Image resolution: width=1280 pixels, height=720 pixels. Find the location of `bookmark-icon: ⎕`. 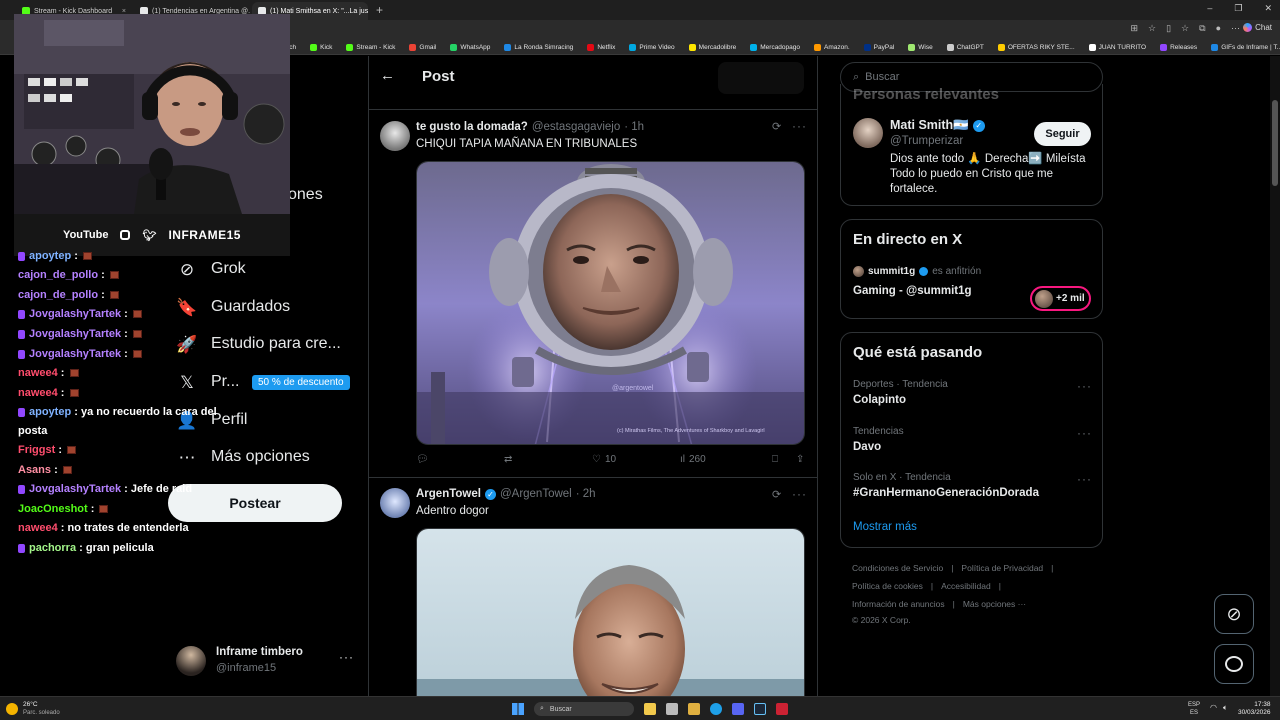

bookmark-icon: ⎕ is located at coordinates (784, 459).